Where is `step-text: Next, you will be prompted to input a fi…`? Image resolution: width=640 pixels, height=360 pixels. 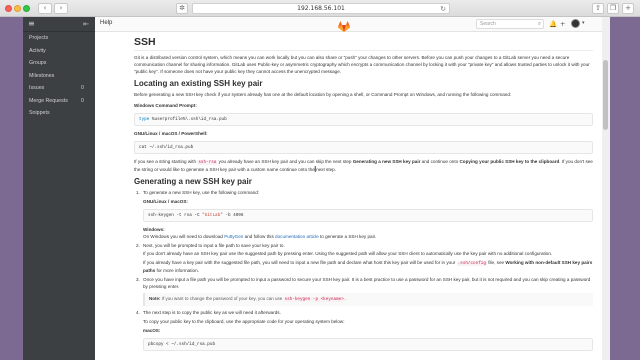
step-text: Next, you will be prompted to input a fi… is located at coordinates (214, 245).